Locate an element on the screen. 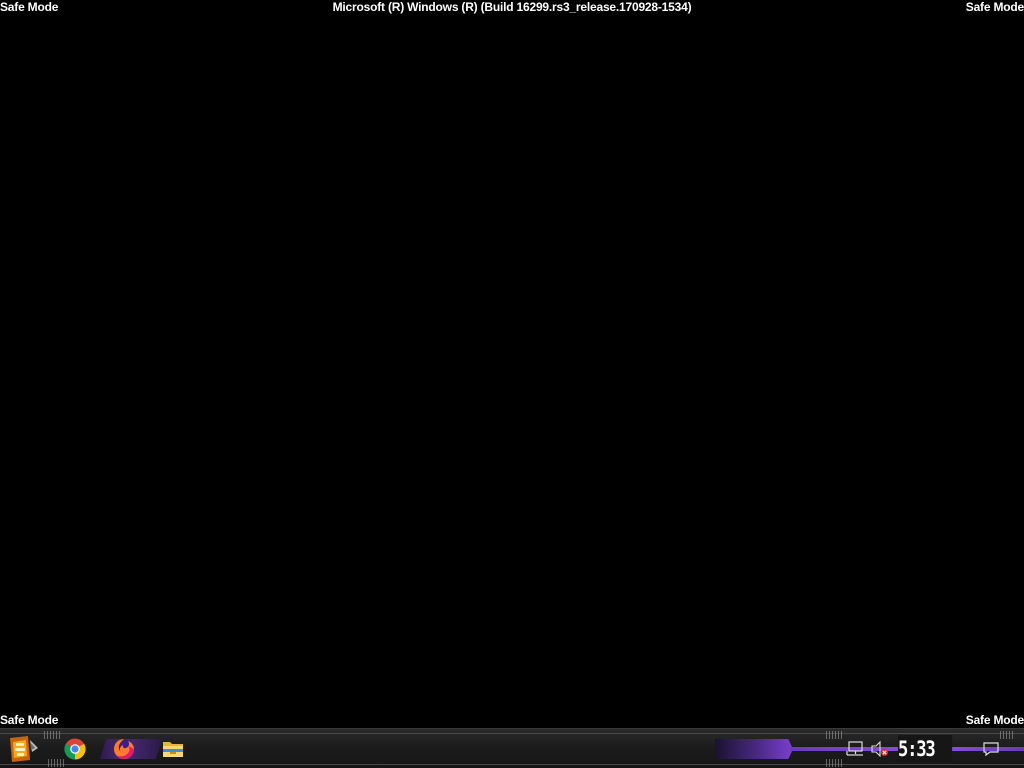 This screenshot has height=768, width=1024. tray-network is located at coordinates (855, 749).